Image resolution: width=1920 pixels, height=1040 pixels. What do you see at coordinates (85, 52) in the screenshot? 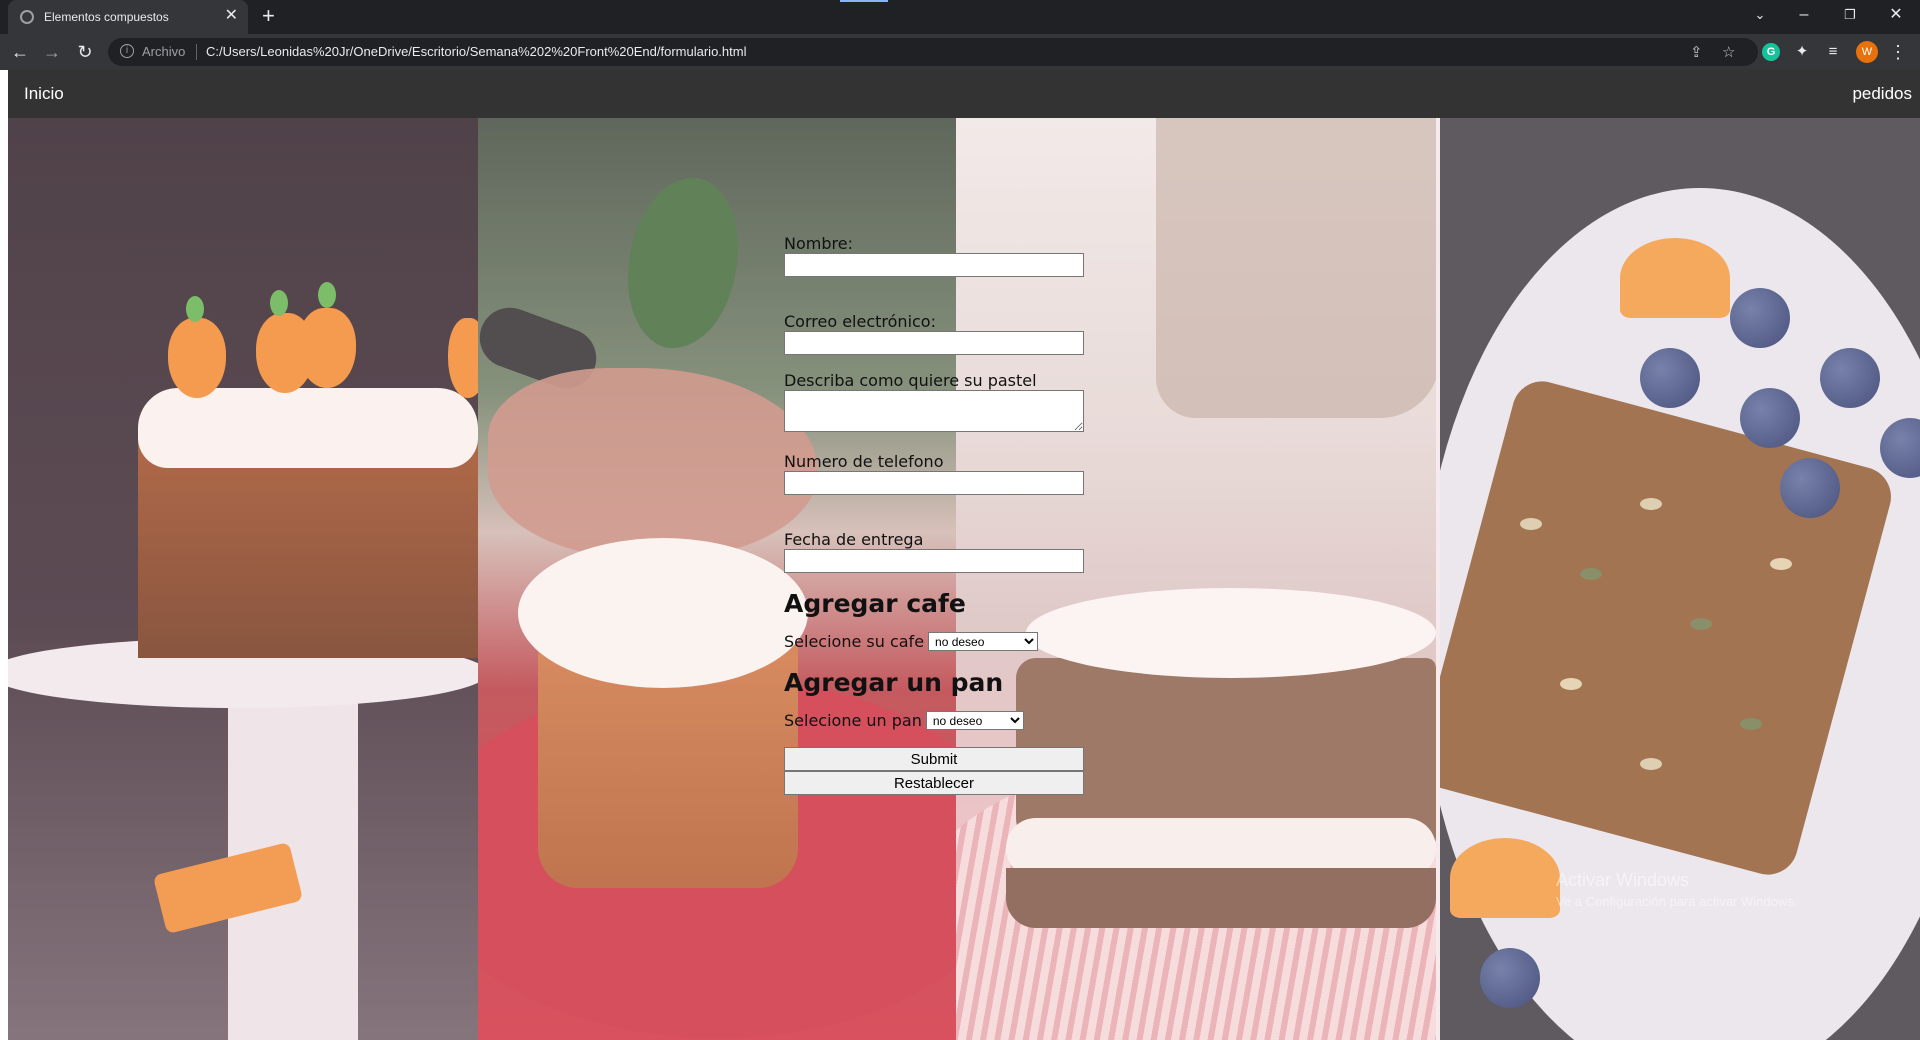
I see `reload-icon: ↻` at bounding box center [85, 52].